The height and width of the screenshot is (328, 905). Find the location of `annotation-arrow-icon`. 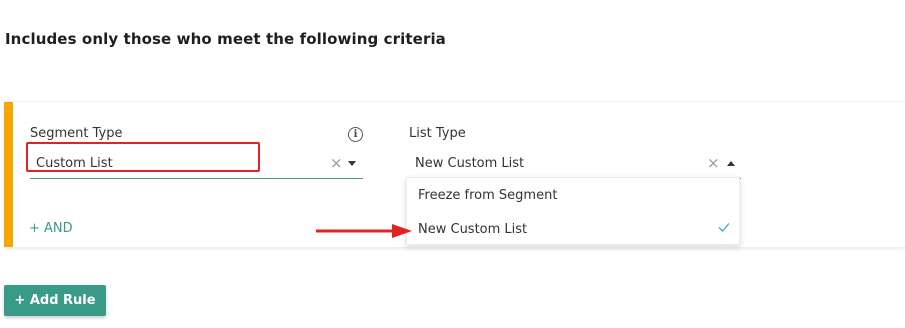

annotation-arrow-icon is located at coordinates (364, 231).